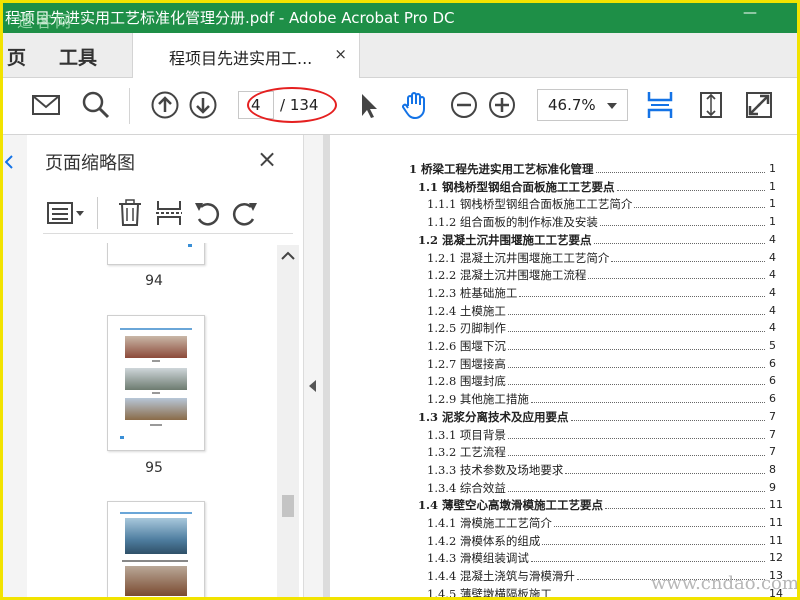 The width and height of the screenshot is (800, 600). Describe the element at coordinates (464, 105) in the screenshot. I see `zoom-out-icon` at that location.